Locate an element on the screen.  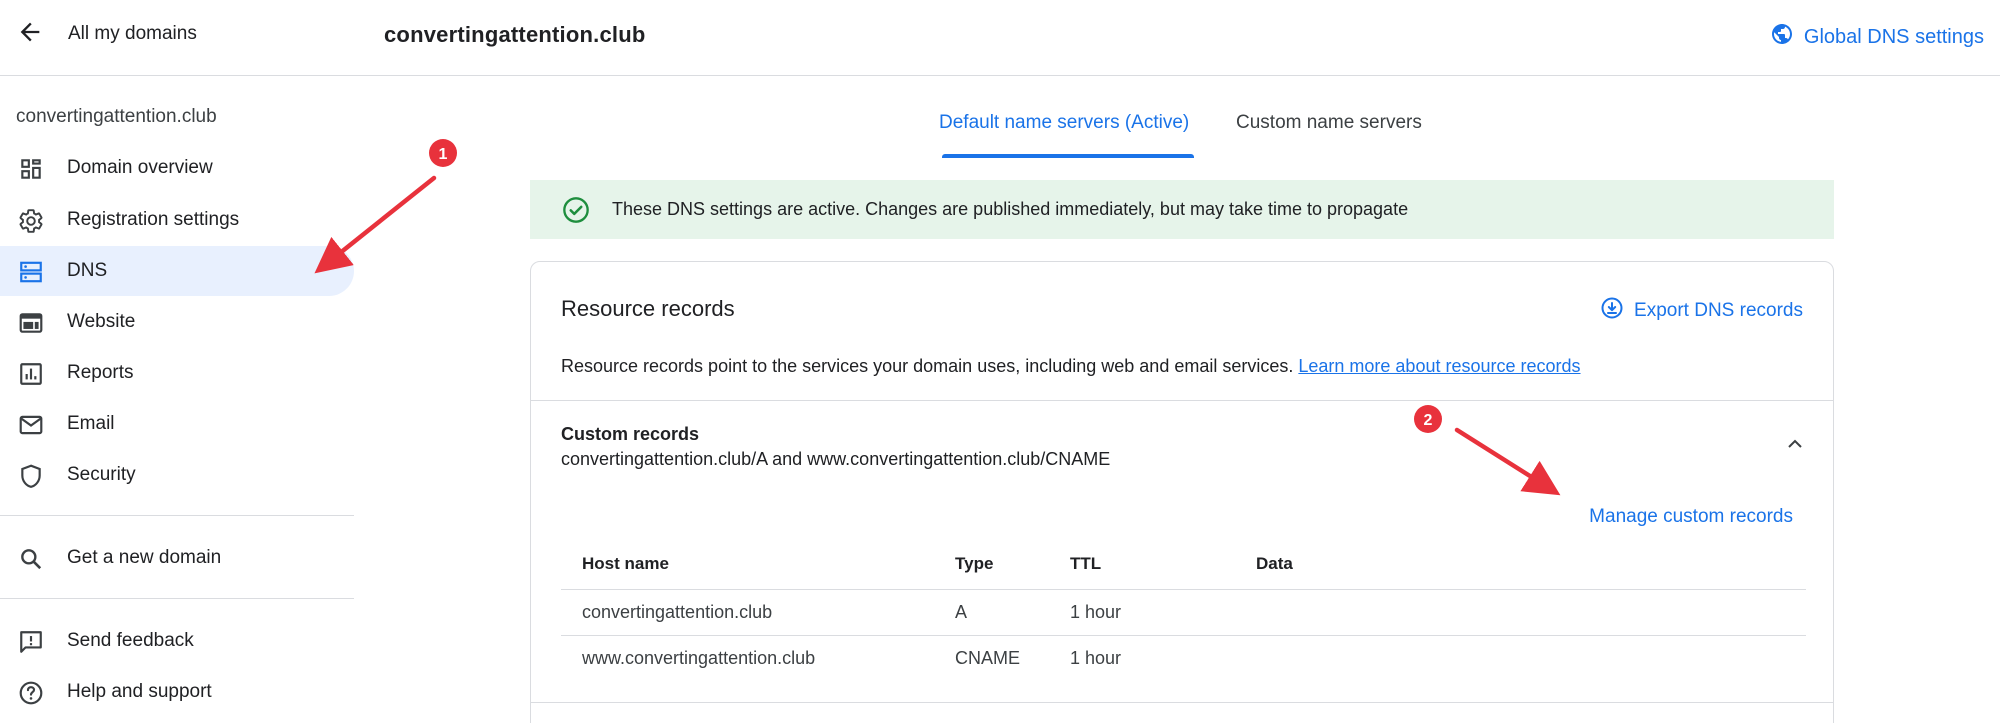
dashboard-icon is located at coordinates (31, 169).